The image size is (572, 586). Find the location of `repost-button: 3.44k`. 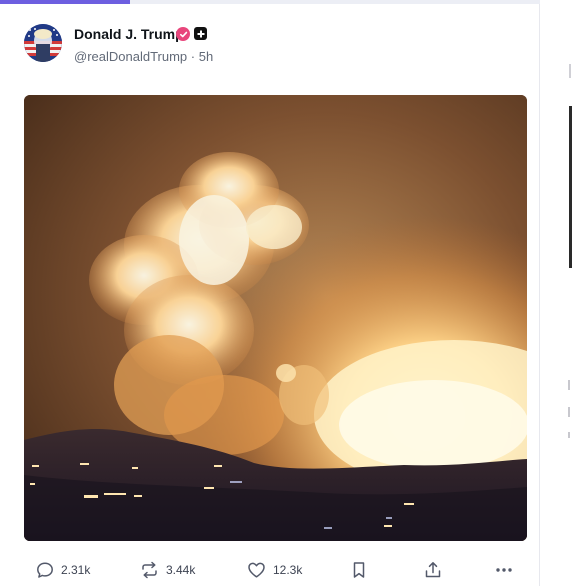

repost-button: 3.44k is located at coordinates (167, 570).